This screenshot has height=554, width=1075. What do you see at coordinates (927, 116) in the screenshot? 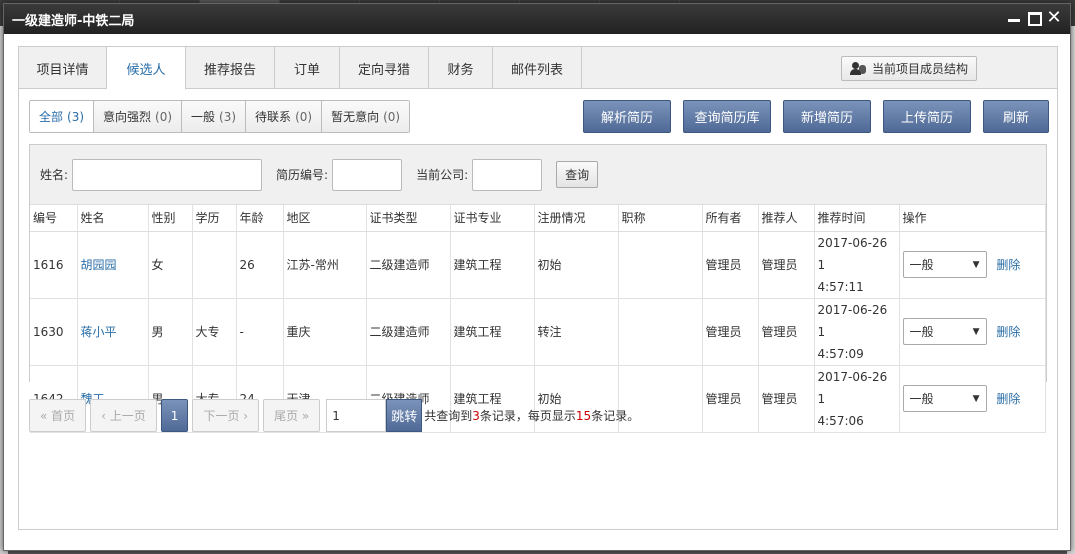
I see `upload-resume-button: 上传简历` at bounding box center [927, 116].